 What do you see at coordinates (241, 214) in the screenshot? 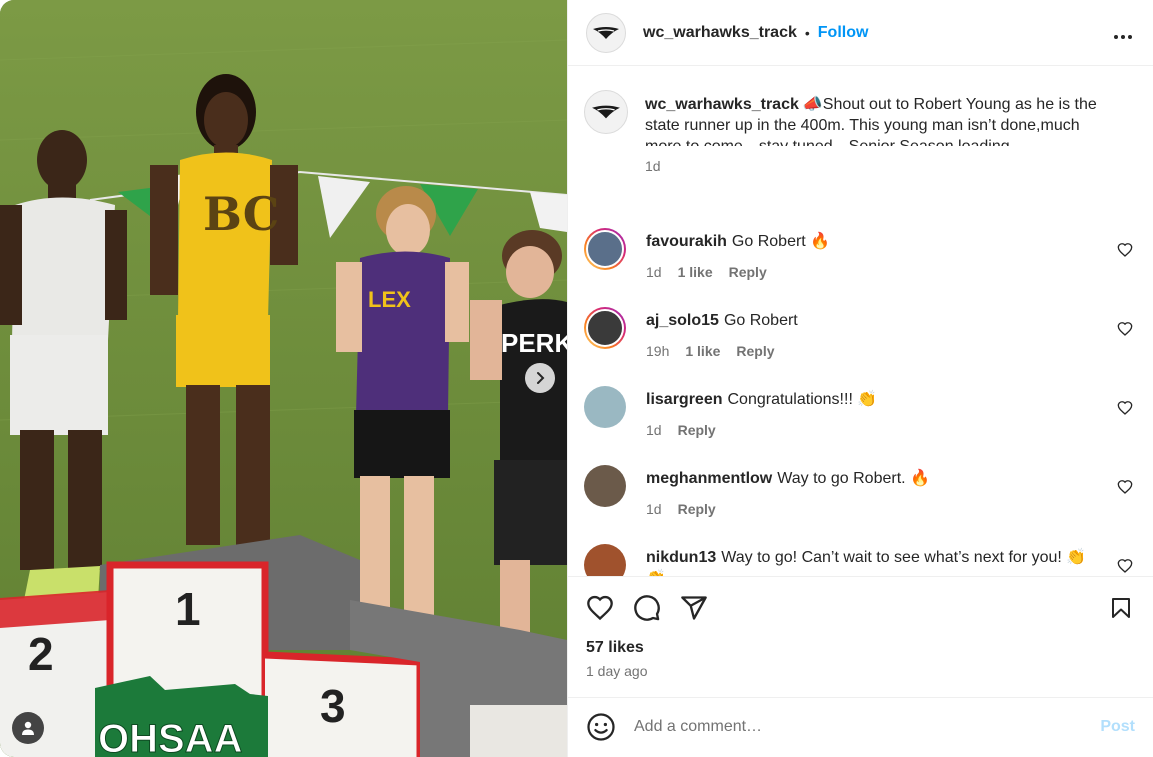
I see `svg-text: BC` at bounding box center [241, 214].